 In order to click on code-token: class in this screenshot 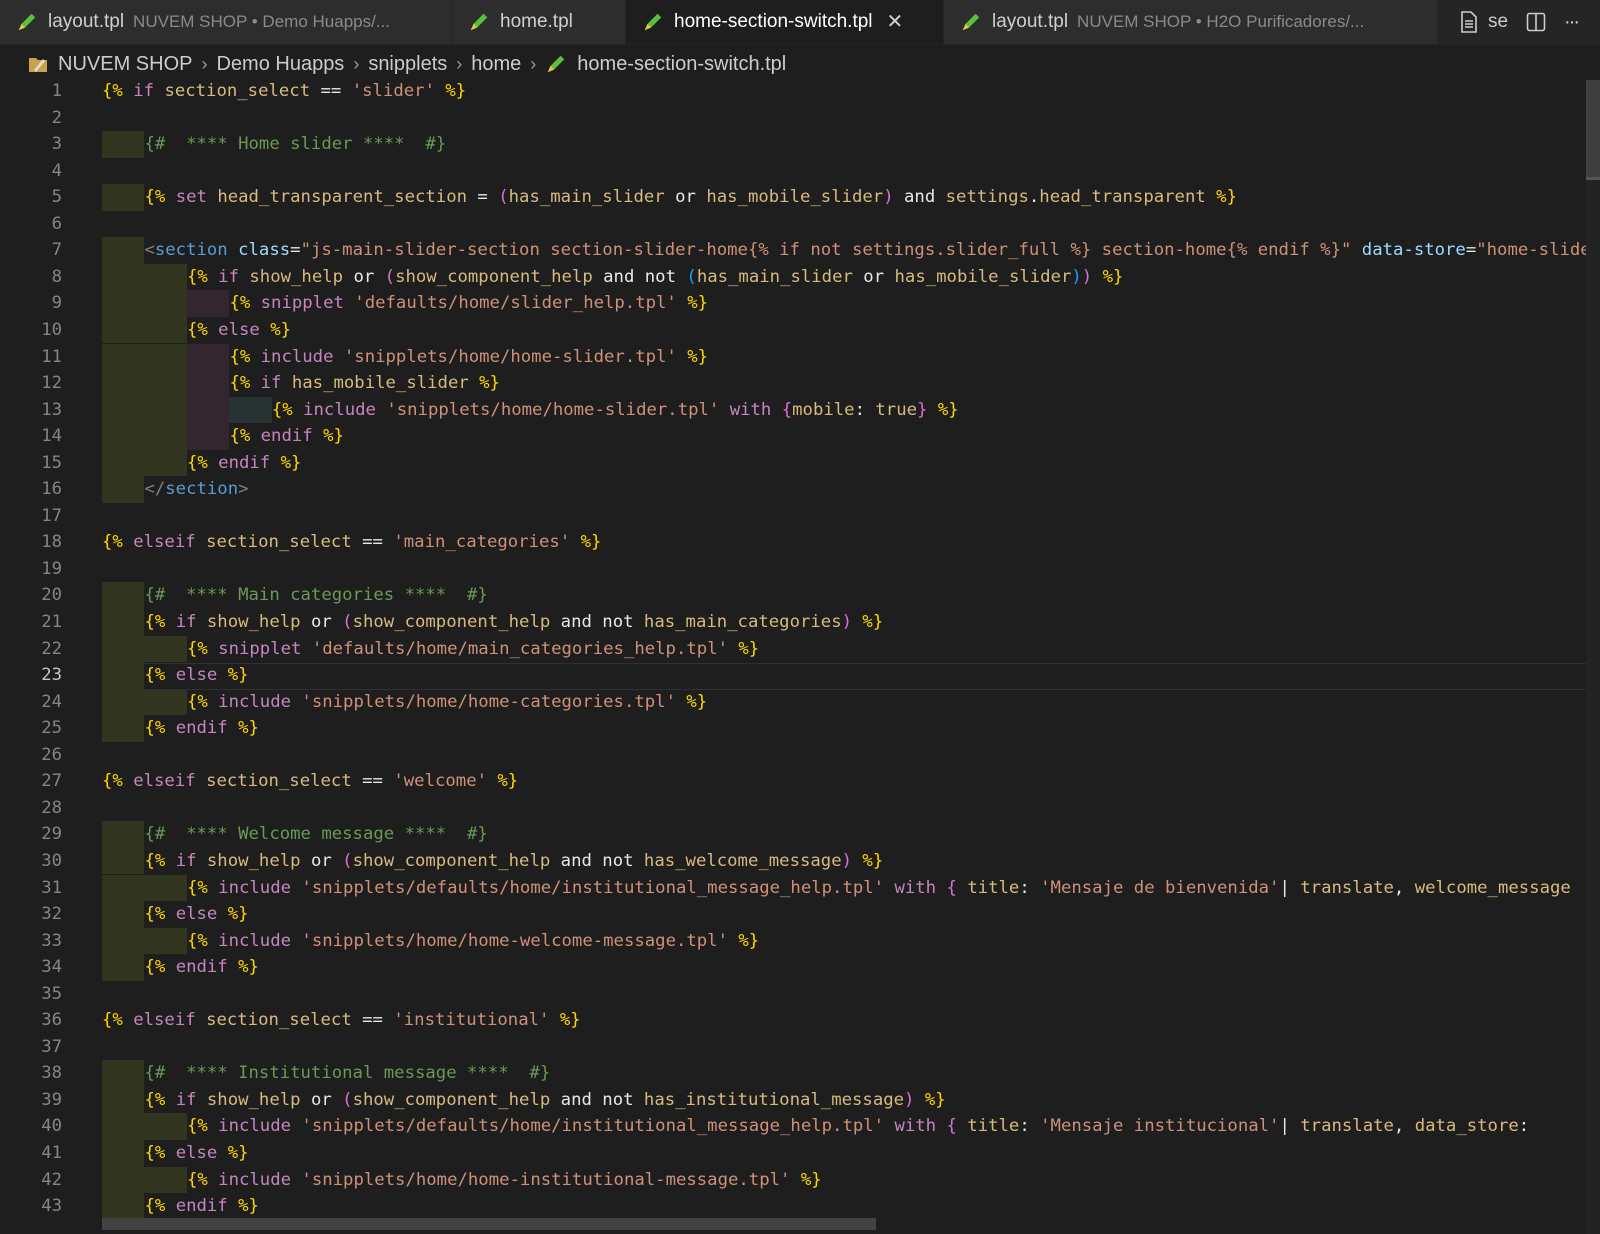, I will do `click(264, 250)`.